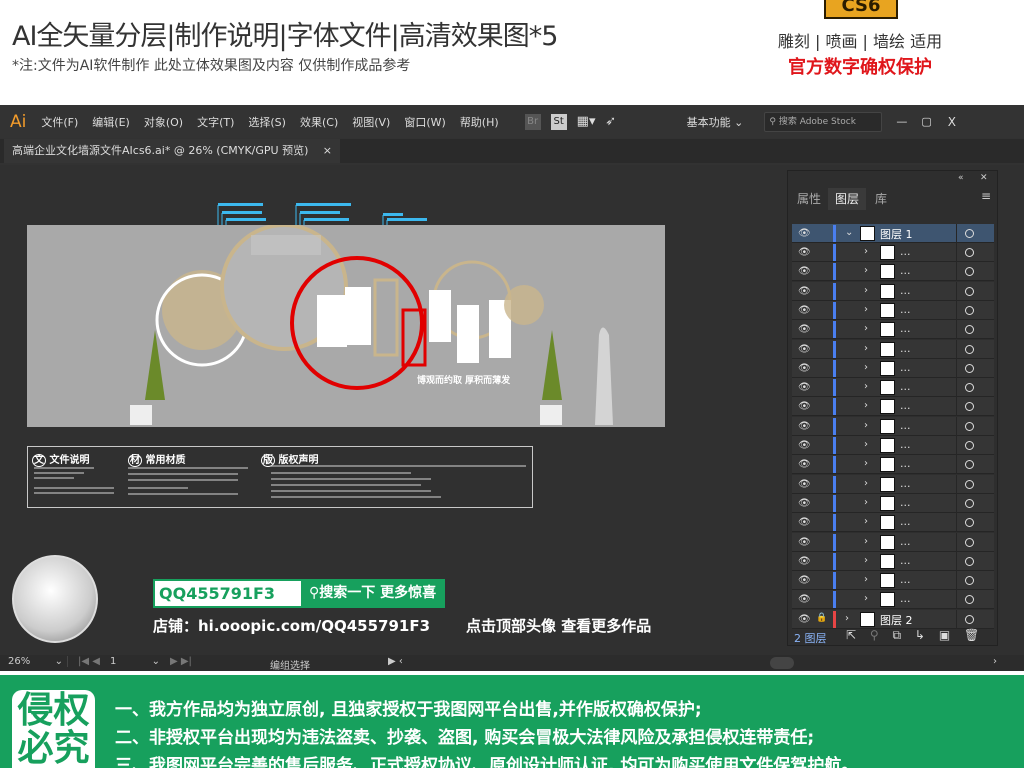  Describe the element at coordinates (291, 625) in the screenshot. I see `shop-link: 店铺：hi.ooopic.com/QQ455791F3` at that location.